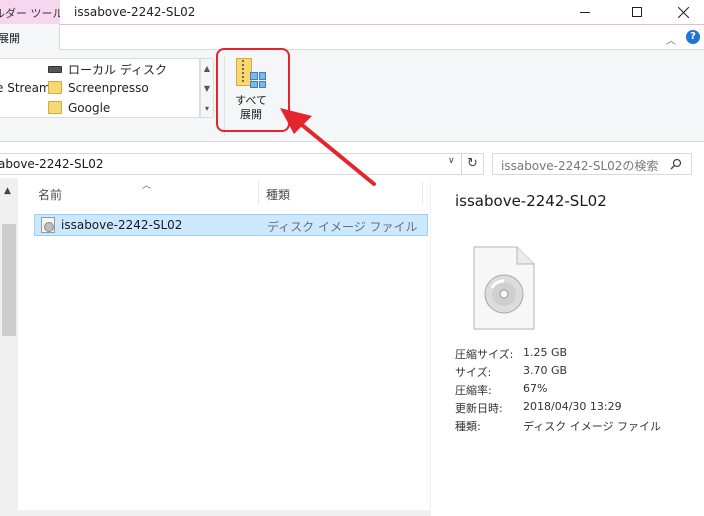 The image size is (704, 516). I want to click on search-input: issabove-2242-SL02の検索, so click(592, 164).